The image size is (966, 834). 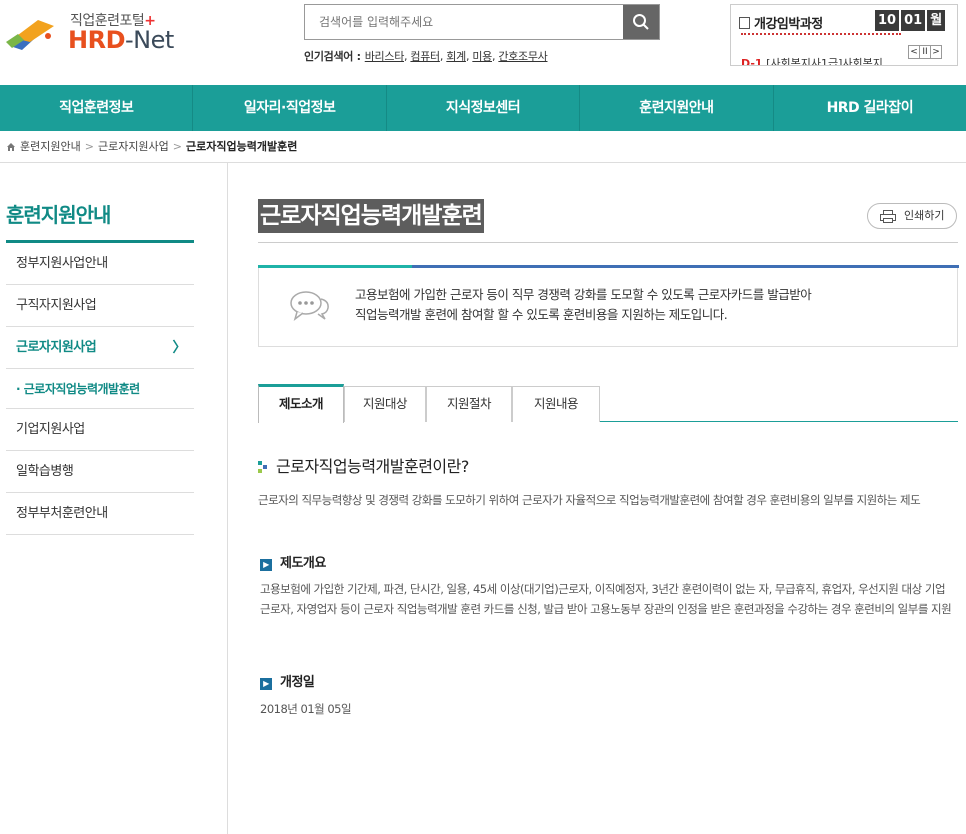 What do you see at coordinates (556, 404) in the screenshot?
I see `tab-support-details: 지원내용` at bounding box center [556, 404].